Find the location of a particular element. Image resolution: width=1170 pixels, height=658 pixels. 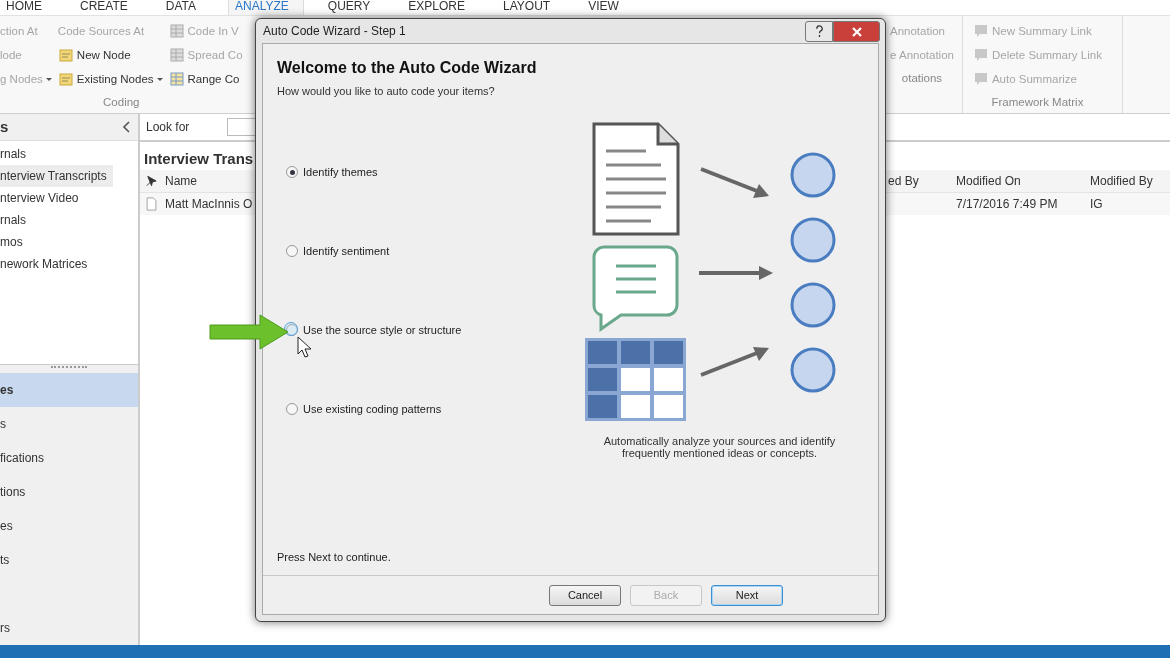

ribbon-tab: EXPLORE is located at coordinates (440, 7).